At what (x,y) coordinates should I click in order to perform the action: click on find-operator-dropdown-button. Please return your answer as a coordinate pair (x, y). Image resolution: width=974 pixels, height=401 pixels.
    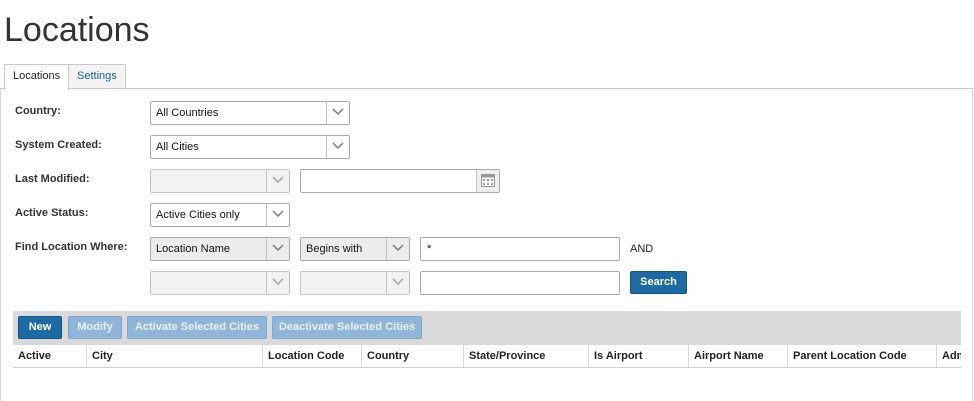
    Looking at the image, I should click on (397, 249).